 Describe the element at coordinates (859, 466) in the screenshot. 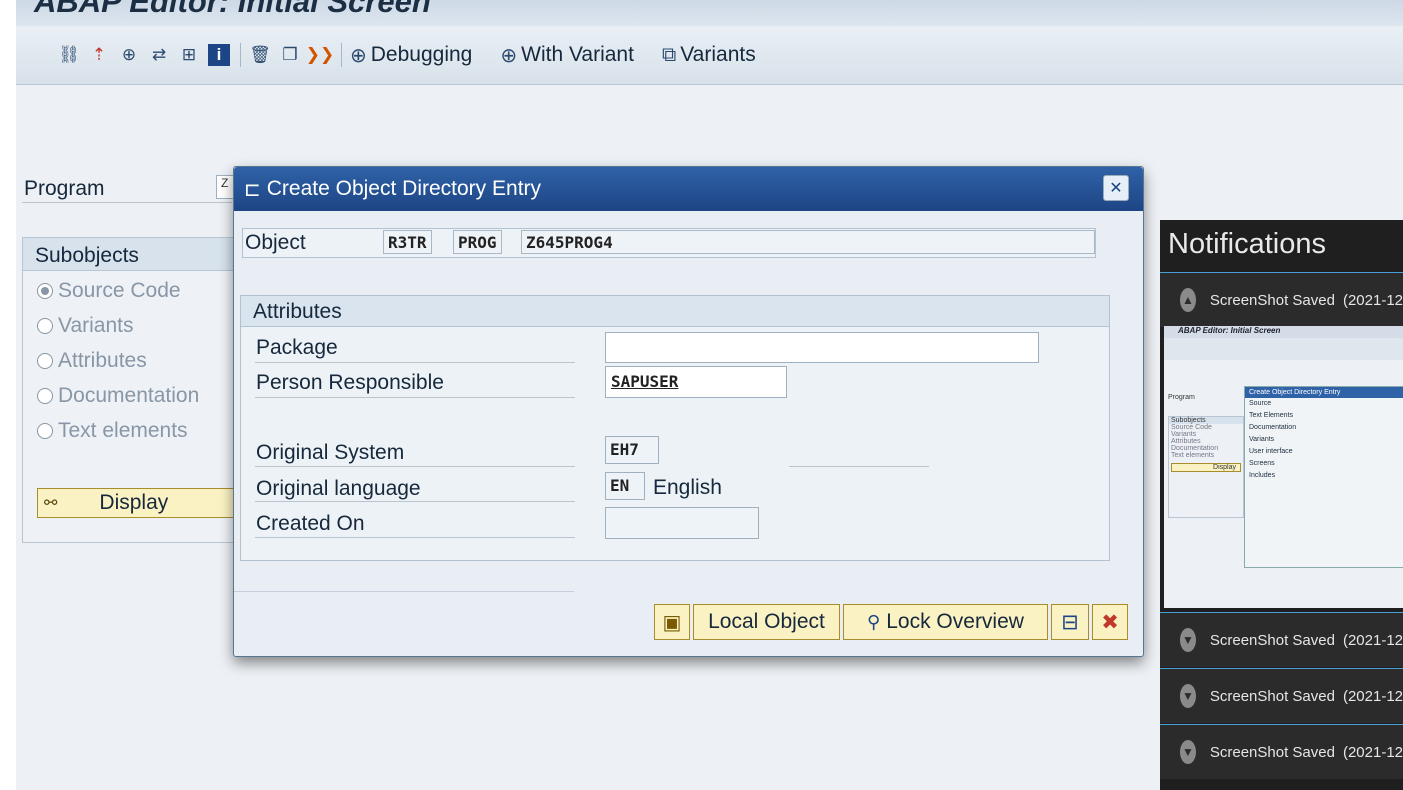

I see `orig-system-divider` at that location.